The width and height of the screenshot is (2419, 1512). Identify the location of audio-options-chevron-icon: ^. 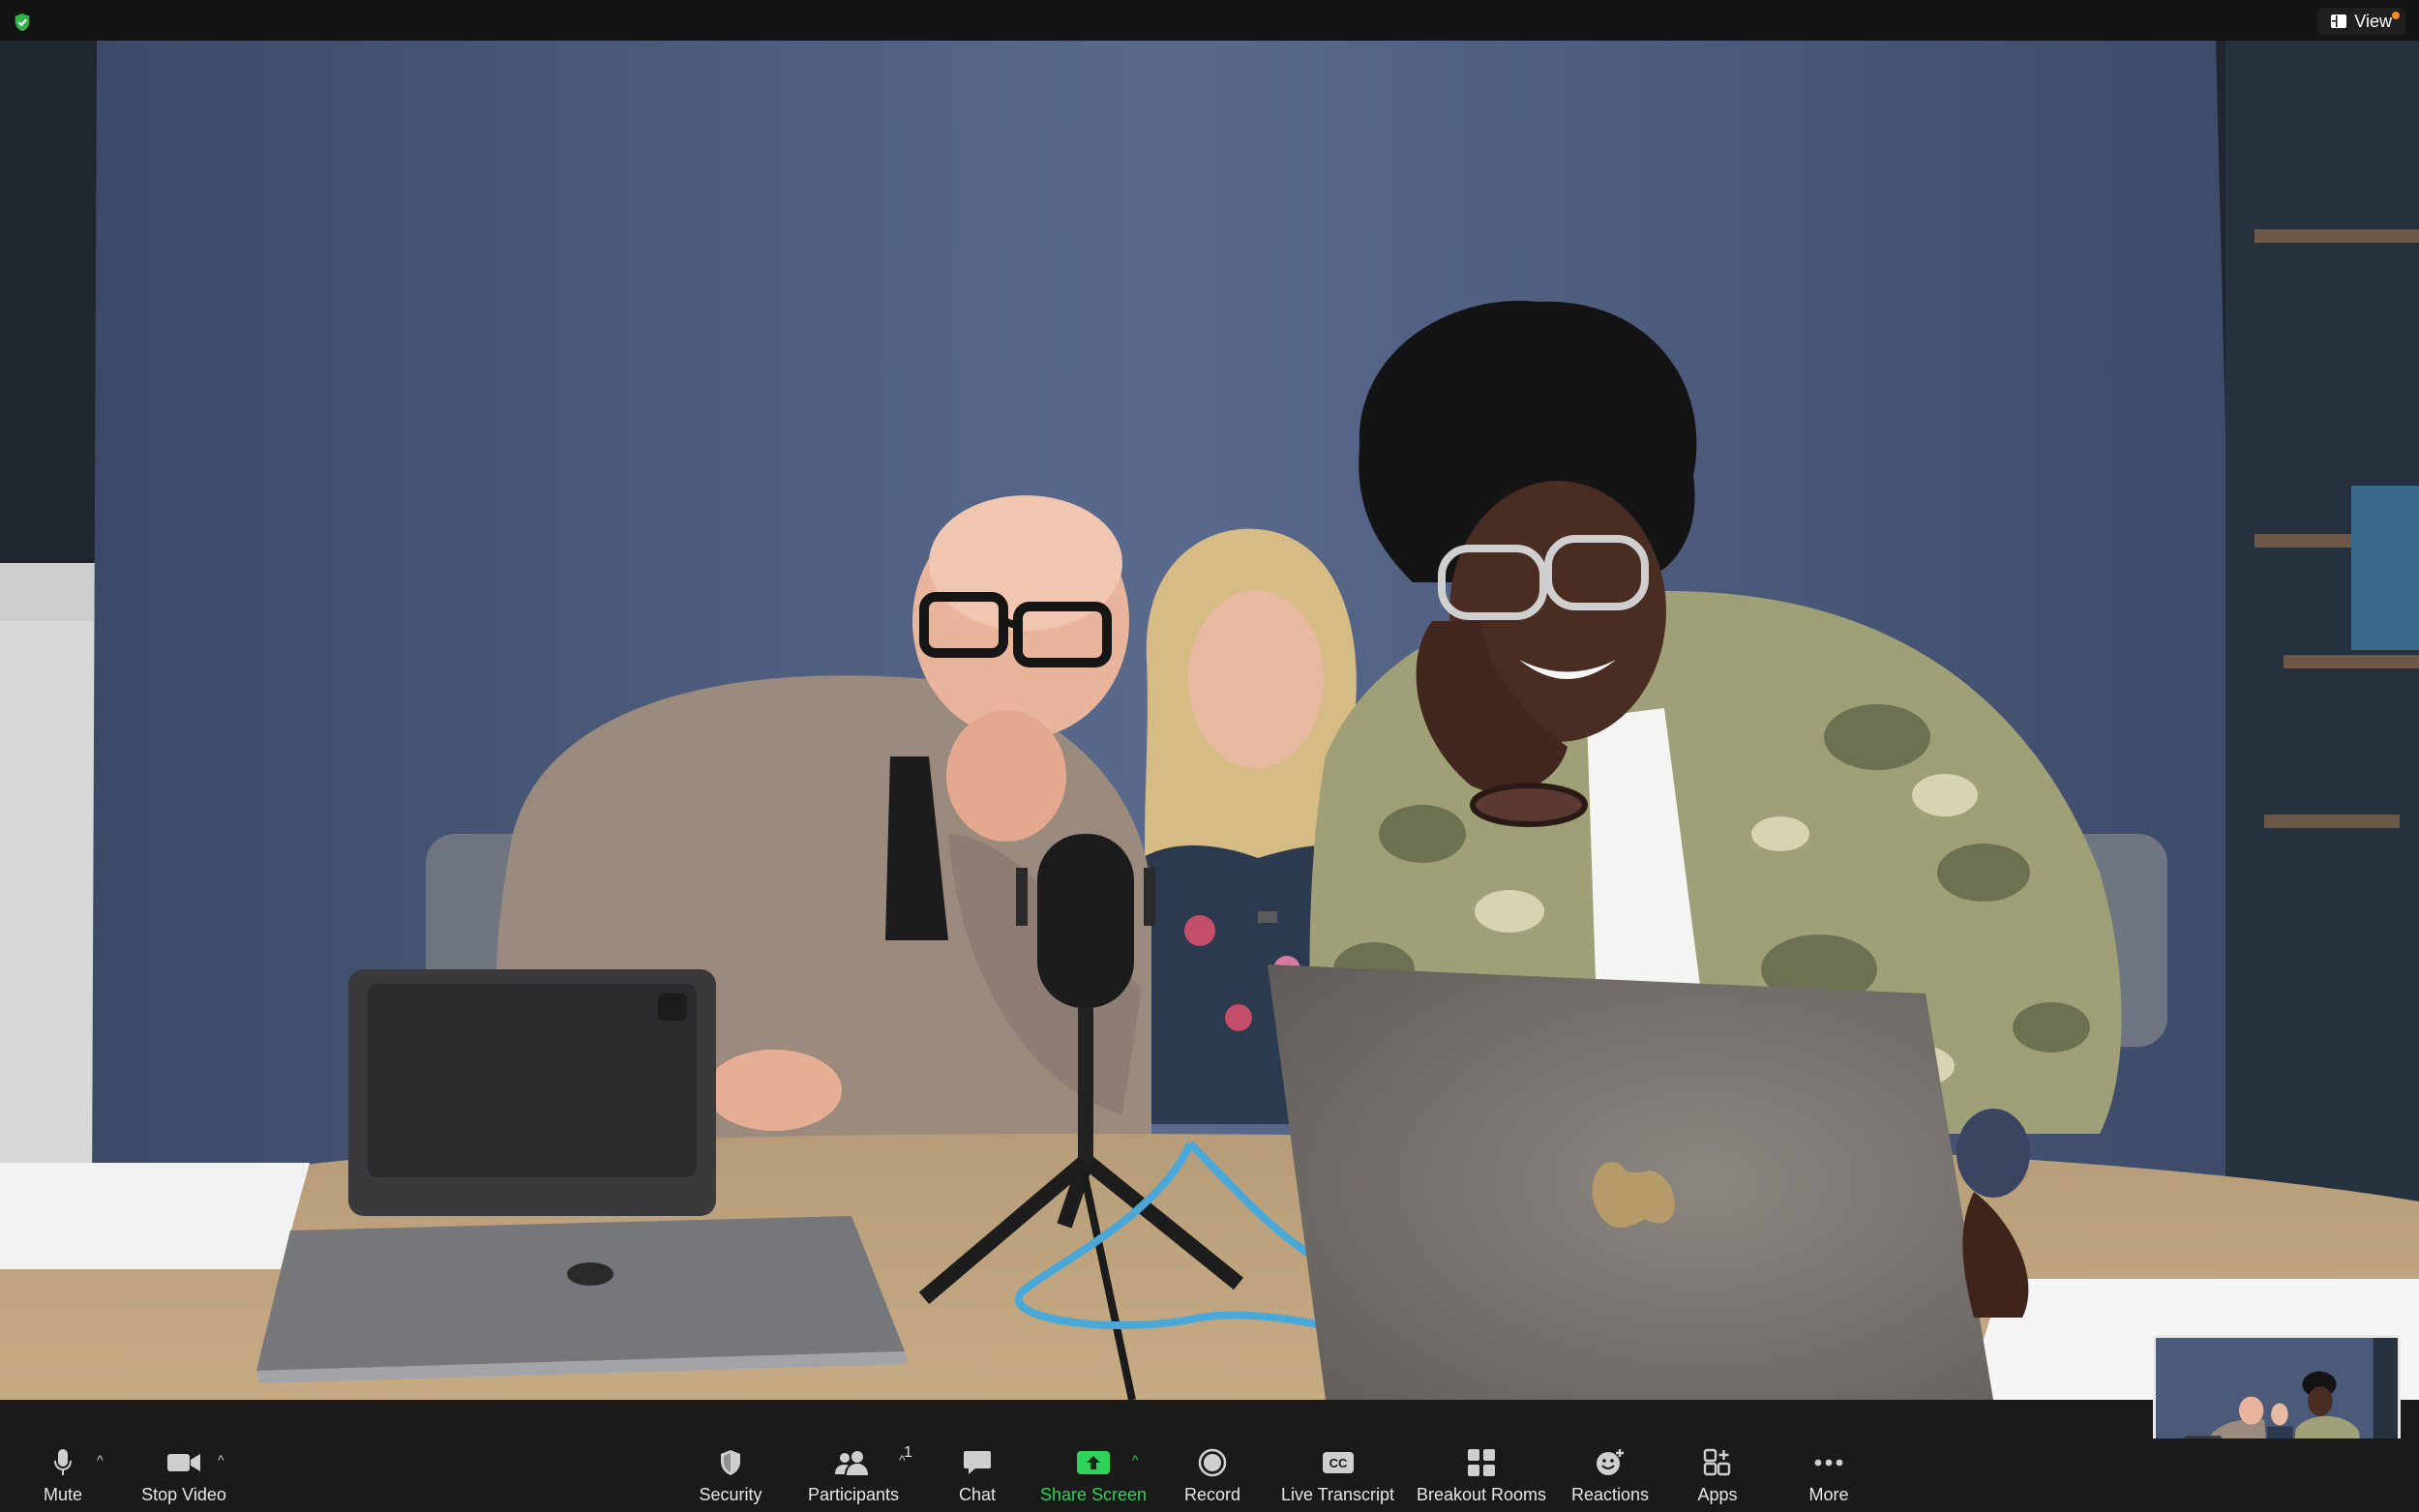
(105, 1460).